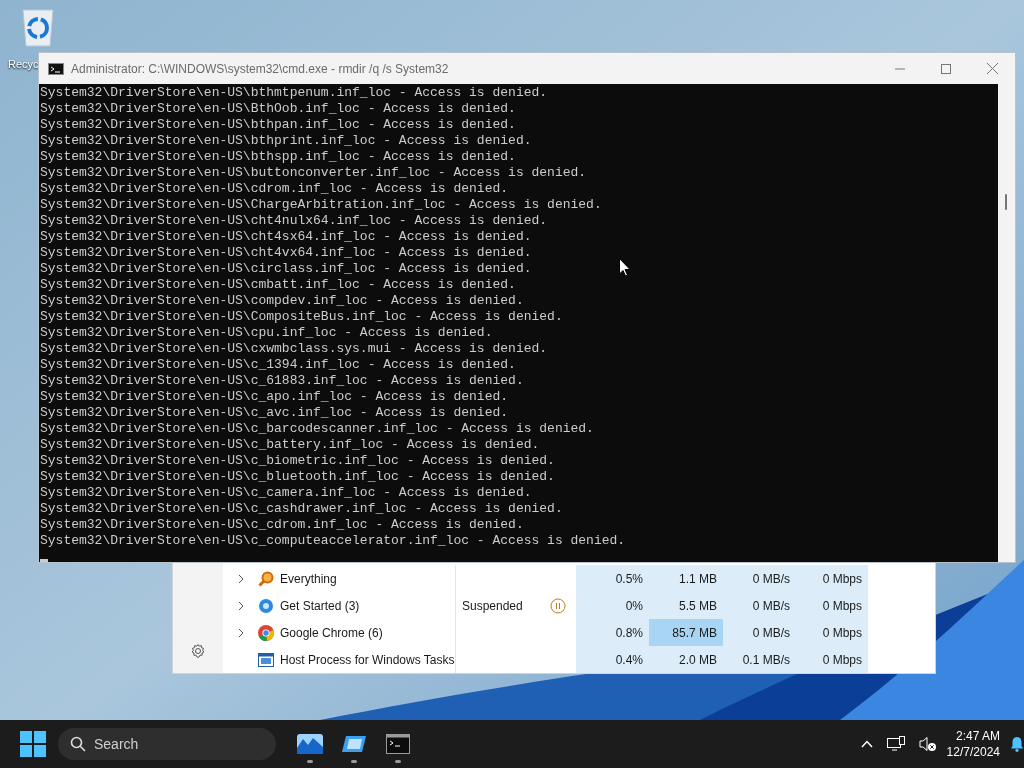  What do you see at coordinates (266, 333) in the screenshot?
I see `console-line: System32\DriverStore\en-US\cpu.inf_loc - Access is denied.` at bounding box center [266, 333].